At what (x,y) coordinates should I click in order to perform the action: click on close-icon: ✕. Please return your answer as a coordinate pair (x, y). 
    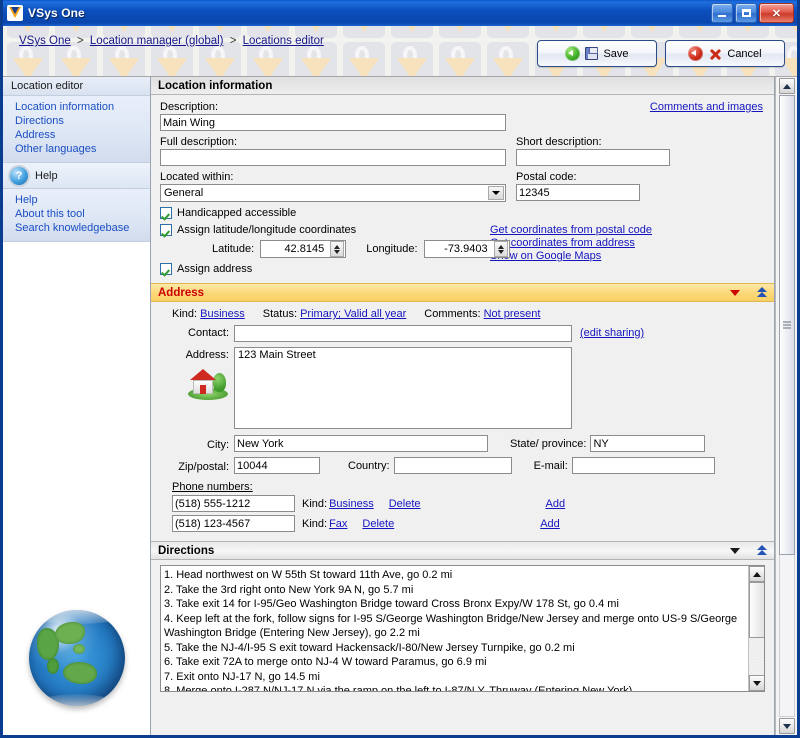
    Looking at the image, I should click on (776, 13).